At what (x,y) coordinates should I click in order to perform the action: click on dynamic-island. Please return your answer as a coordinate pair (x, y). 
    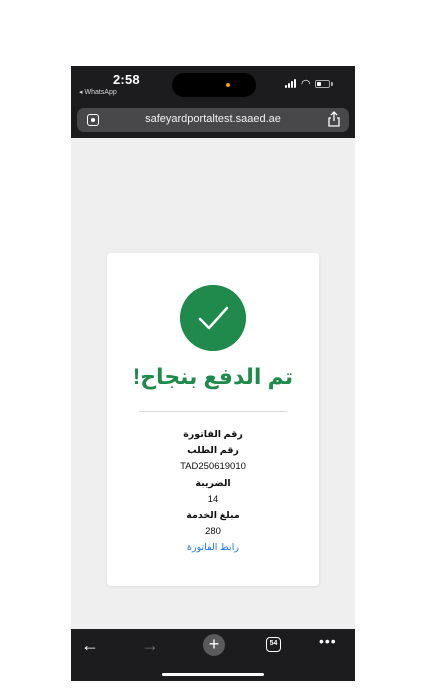
    Looking at the image, I should click on (214, 85).